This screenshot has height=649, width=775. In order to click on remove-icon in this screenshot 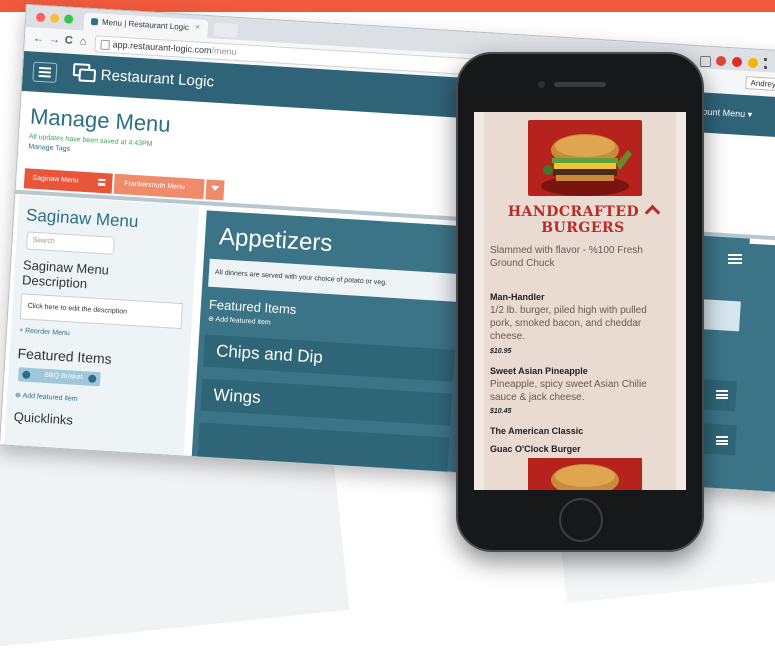, I will do `click(92, 378)`.